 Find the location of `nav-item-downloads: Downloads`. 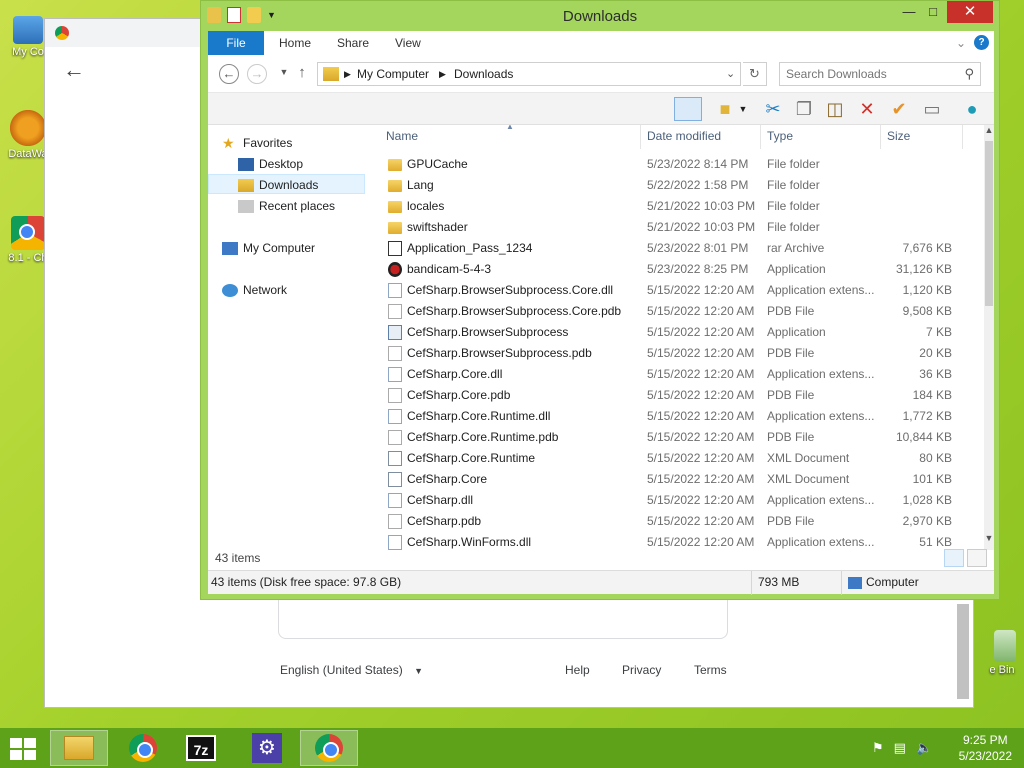

nav-item-downloads: Downloads is located at coordinates (286, 184).